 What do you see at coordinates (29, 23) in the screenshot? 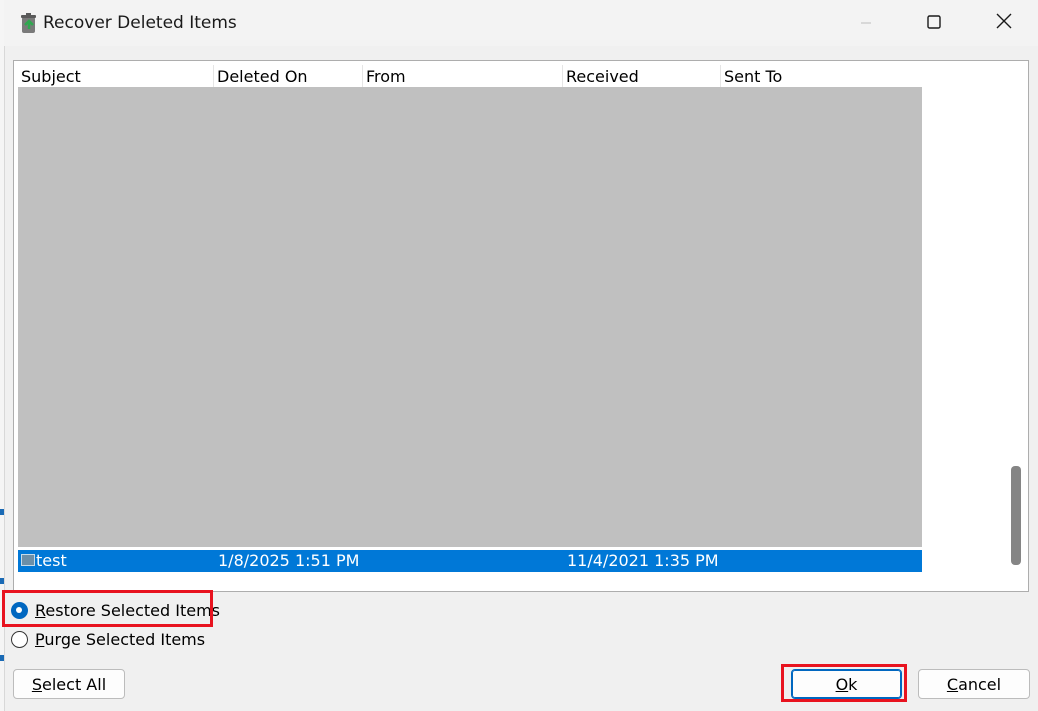
I see `recycle-bin-icon` at bounding box center [29, 23].